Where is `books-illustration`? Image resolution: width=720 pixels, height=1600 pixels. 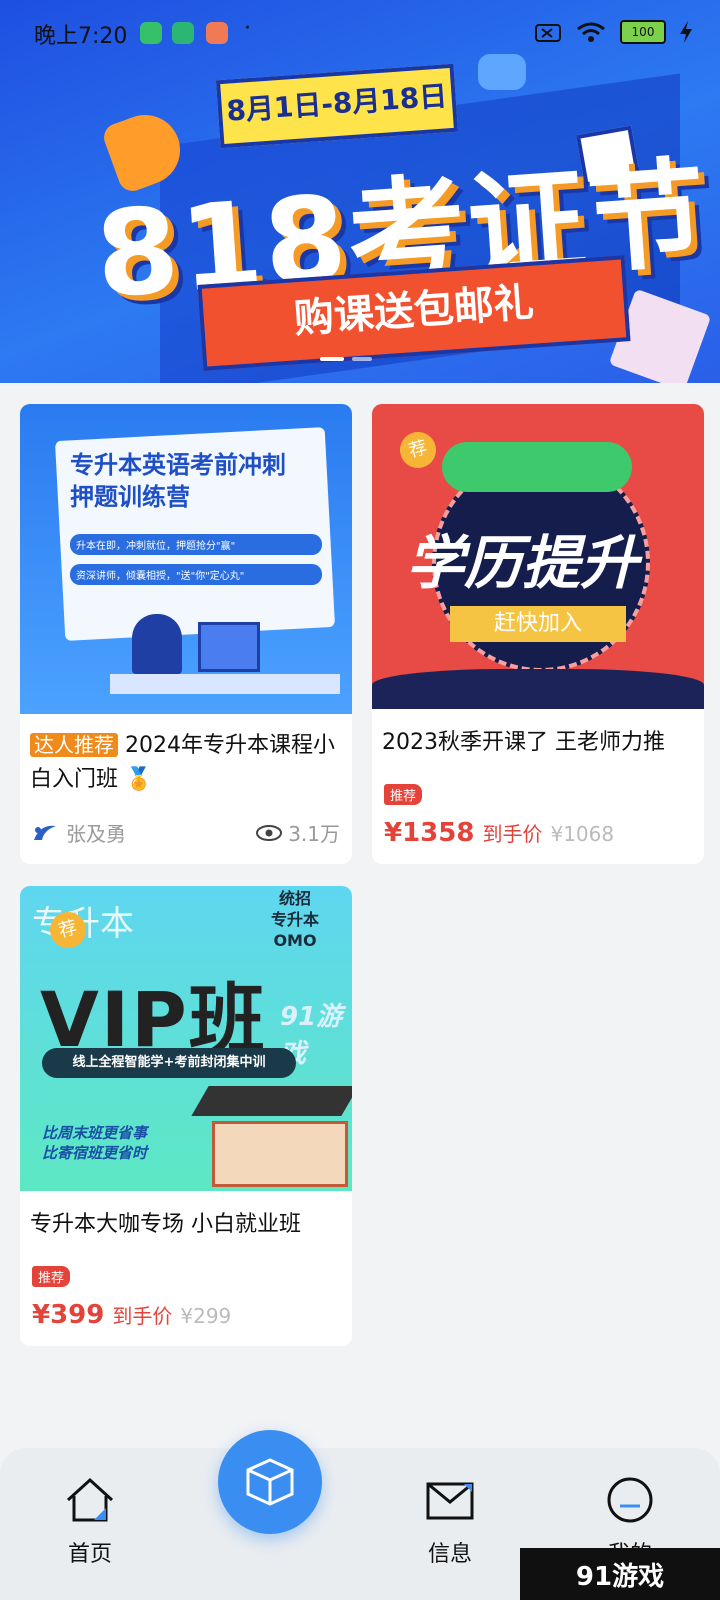
books-illustration is located at coordinates (280, 1154).